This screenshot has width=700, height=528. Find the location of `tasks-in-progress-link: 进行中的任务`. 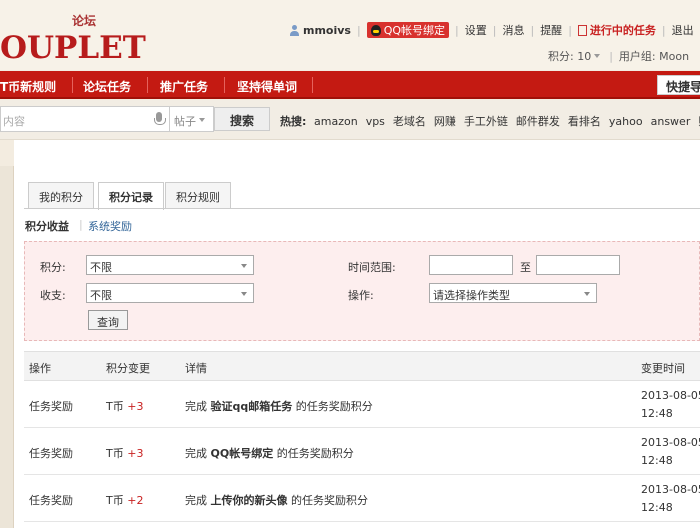

tasks-in-progress-link: 进行中的任务 is located at coordinates (623, 30).